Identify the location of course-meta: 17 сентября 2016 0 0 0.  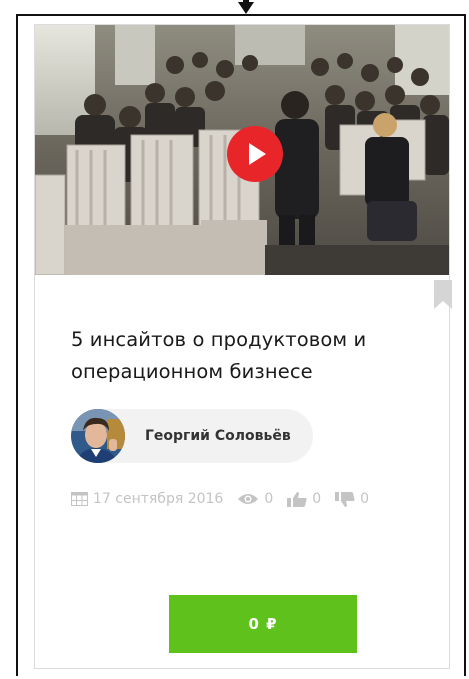
(220, 499).